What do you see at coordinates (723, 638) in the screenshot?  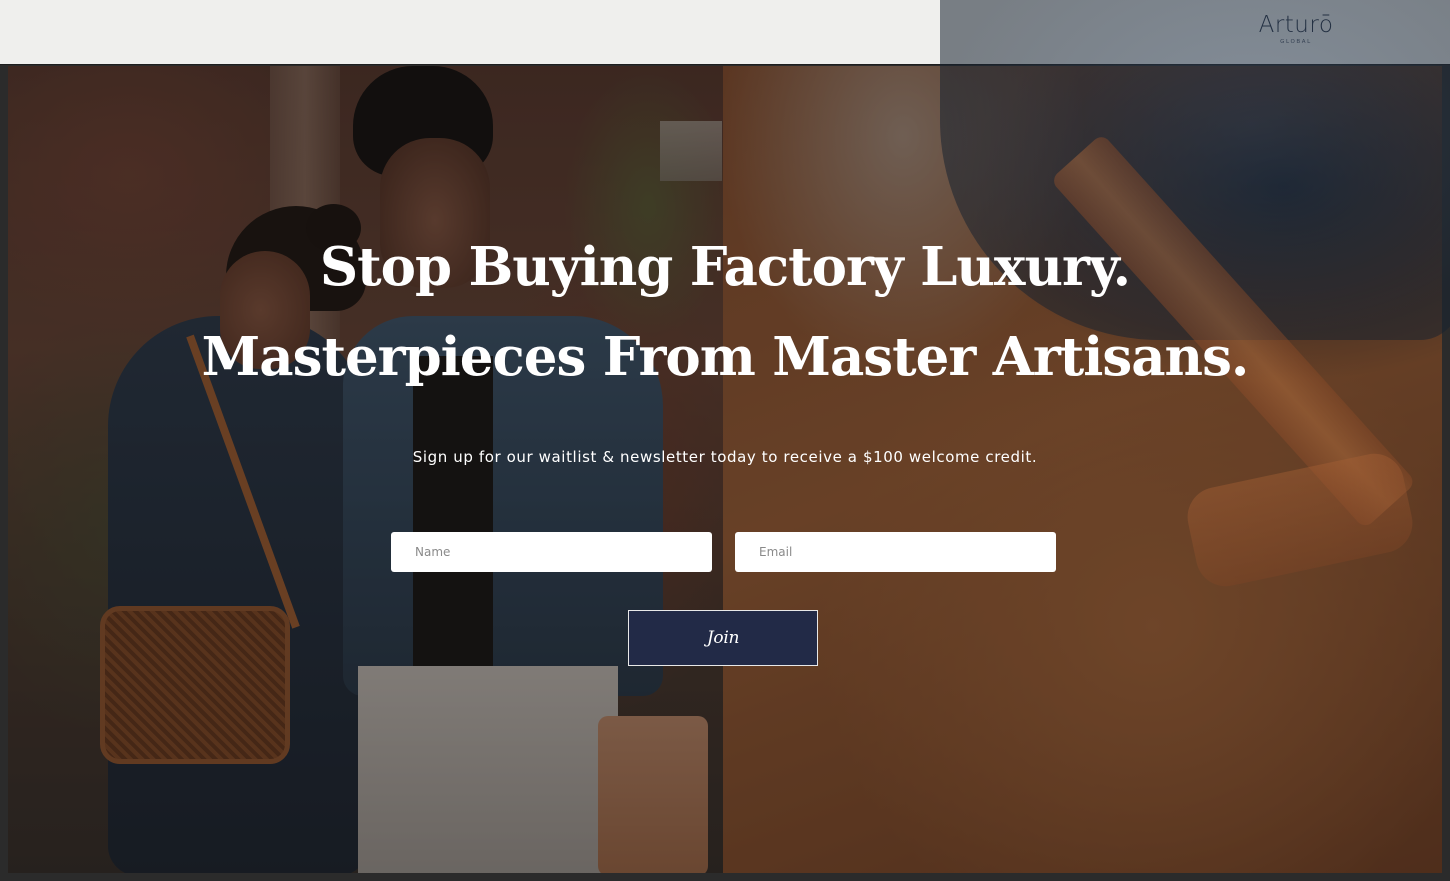 I see `join-button: Join` at bounding box center [723, 638].